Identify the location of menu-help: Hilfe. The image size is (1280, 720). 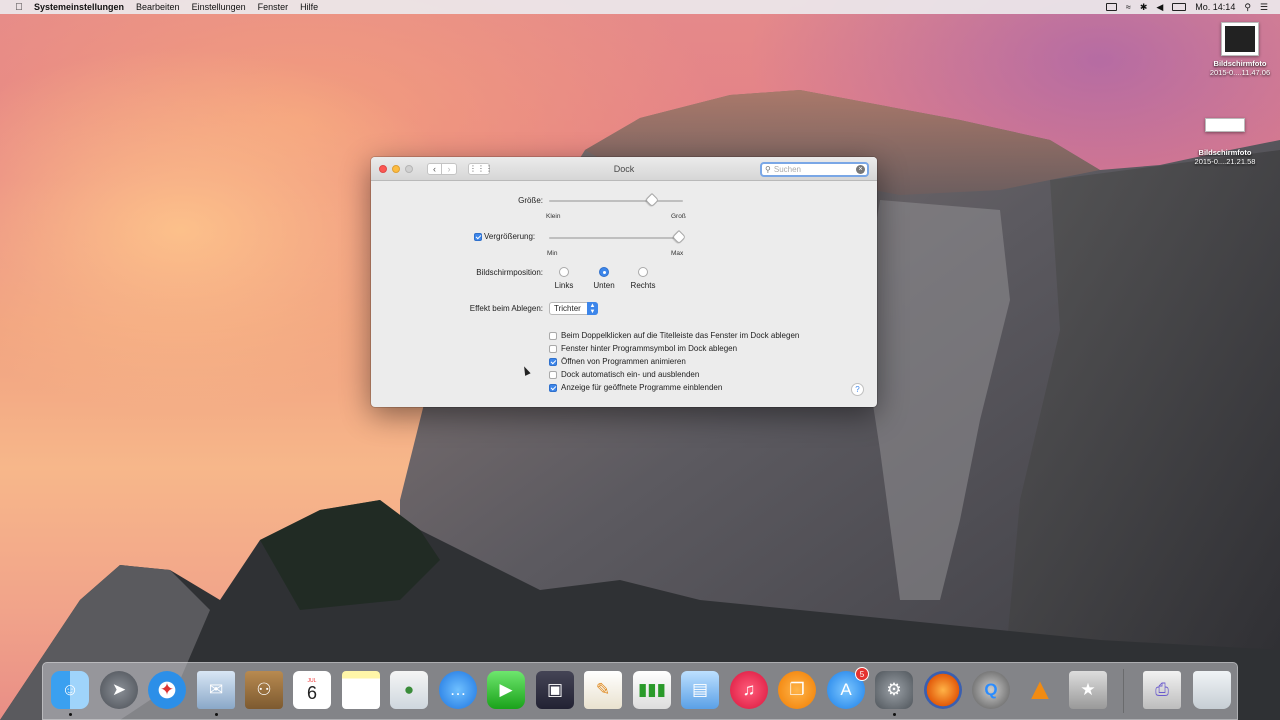
(309, 7).